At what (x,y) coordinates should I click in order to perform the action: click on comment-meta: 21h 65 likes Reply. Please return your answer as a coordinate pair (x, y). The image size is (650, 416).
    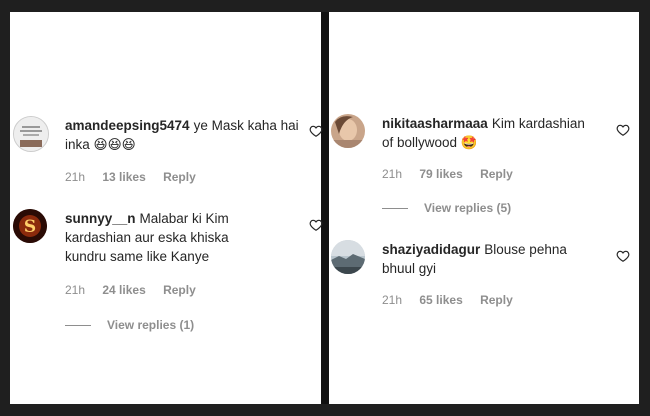
    Looking at the image, I should click on (454, 300).